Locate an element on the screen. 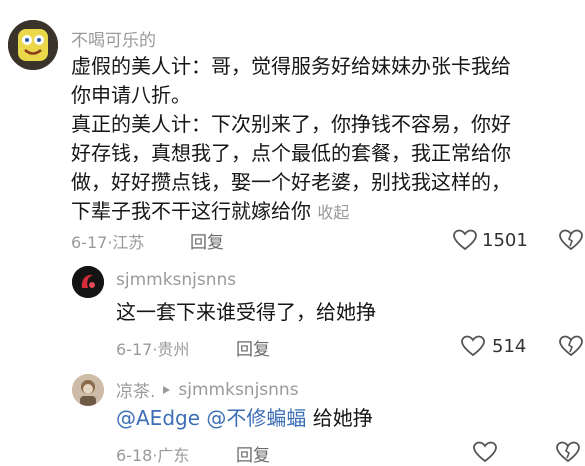 This screenshot has width=585, height=466. username: 凉茶. is located at coordinates (135, 389).